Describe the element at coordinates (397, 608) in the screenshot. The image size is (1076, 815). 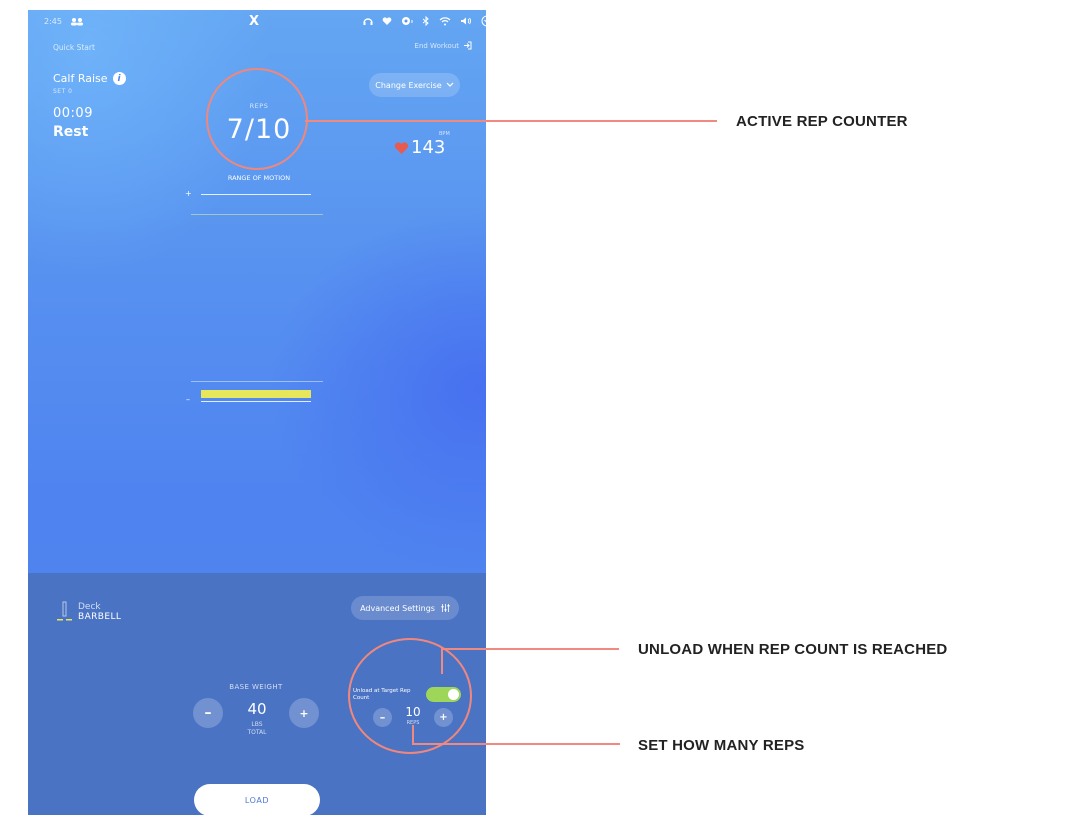
I see `advanced-settings-label: Advanced Settings` at that location.